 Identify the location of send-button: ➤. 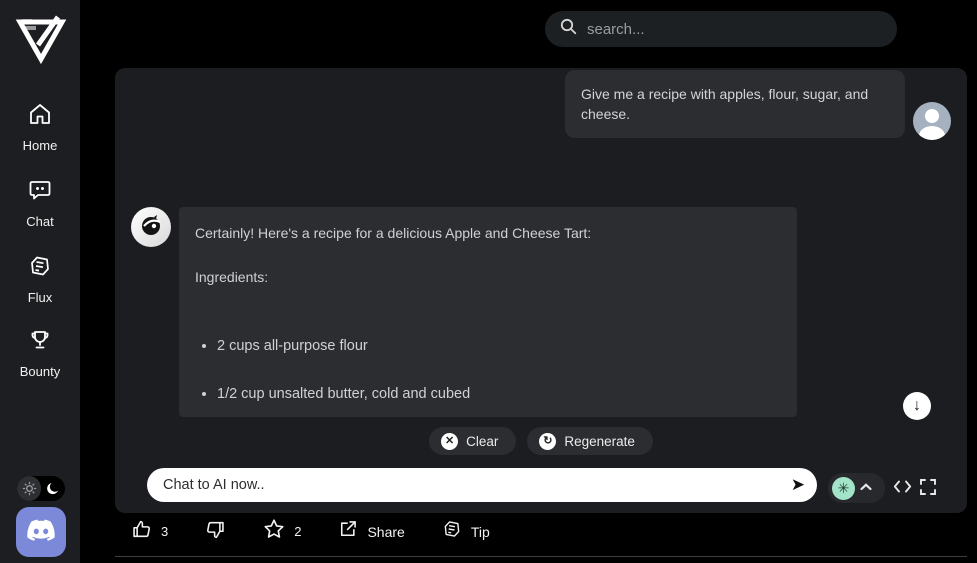
(798, 485).